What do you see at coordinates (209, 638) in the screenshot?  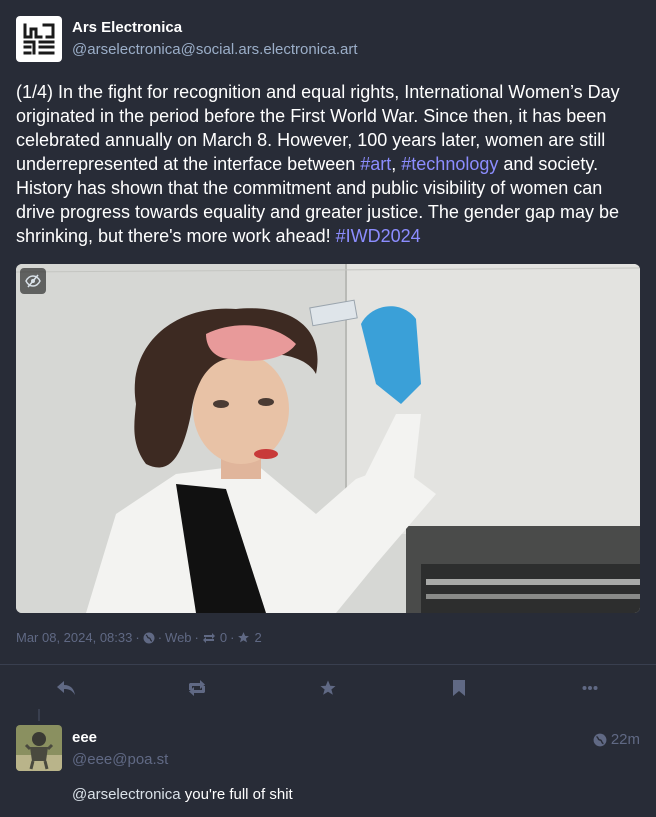 I see `boost-count-icon` at bounding box center [209, 638].